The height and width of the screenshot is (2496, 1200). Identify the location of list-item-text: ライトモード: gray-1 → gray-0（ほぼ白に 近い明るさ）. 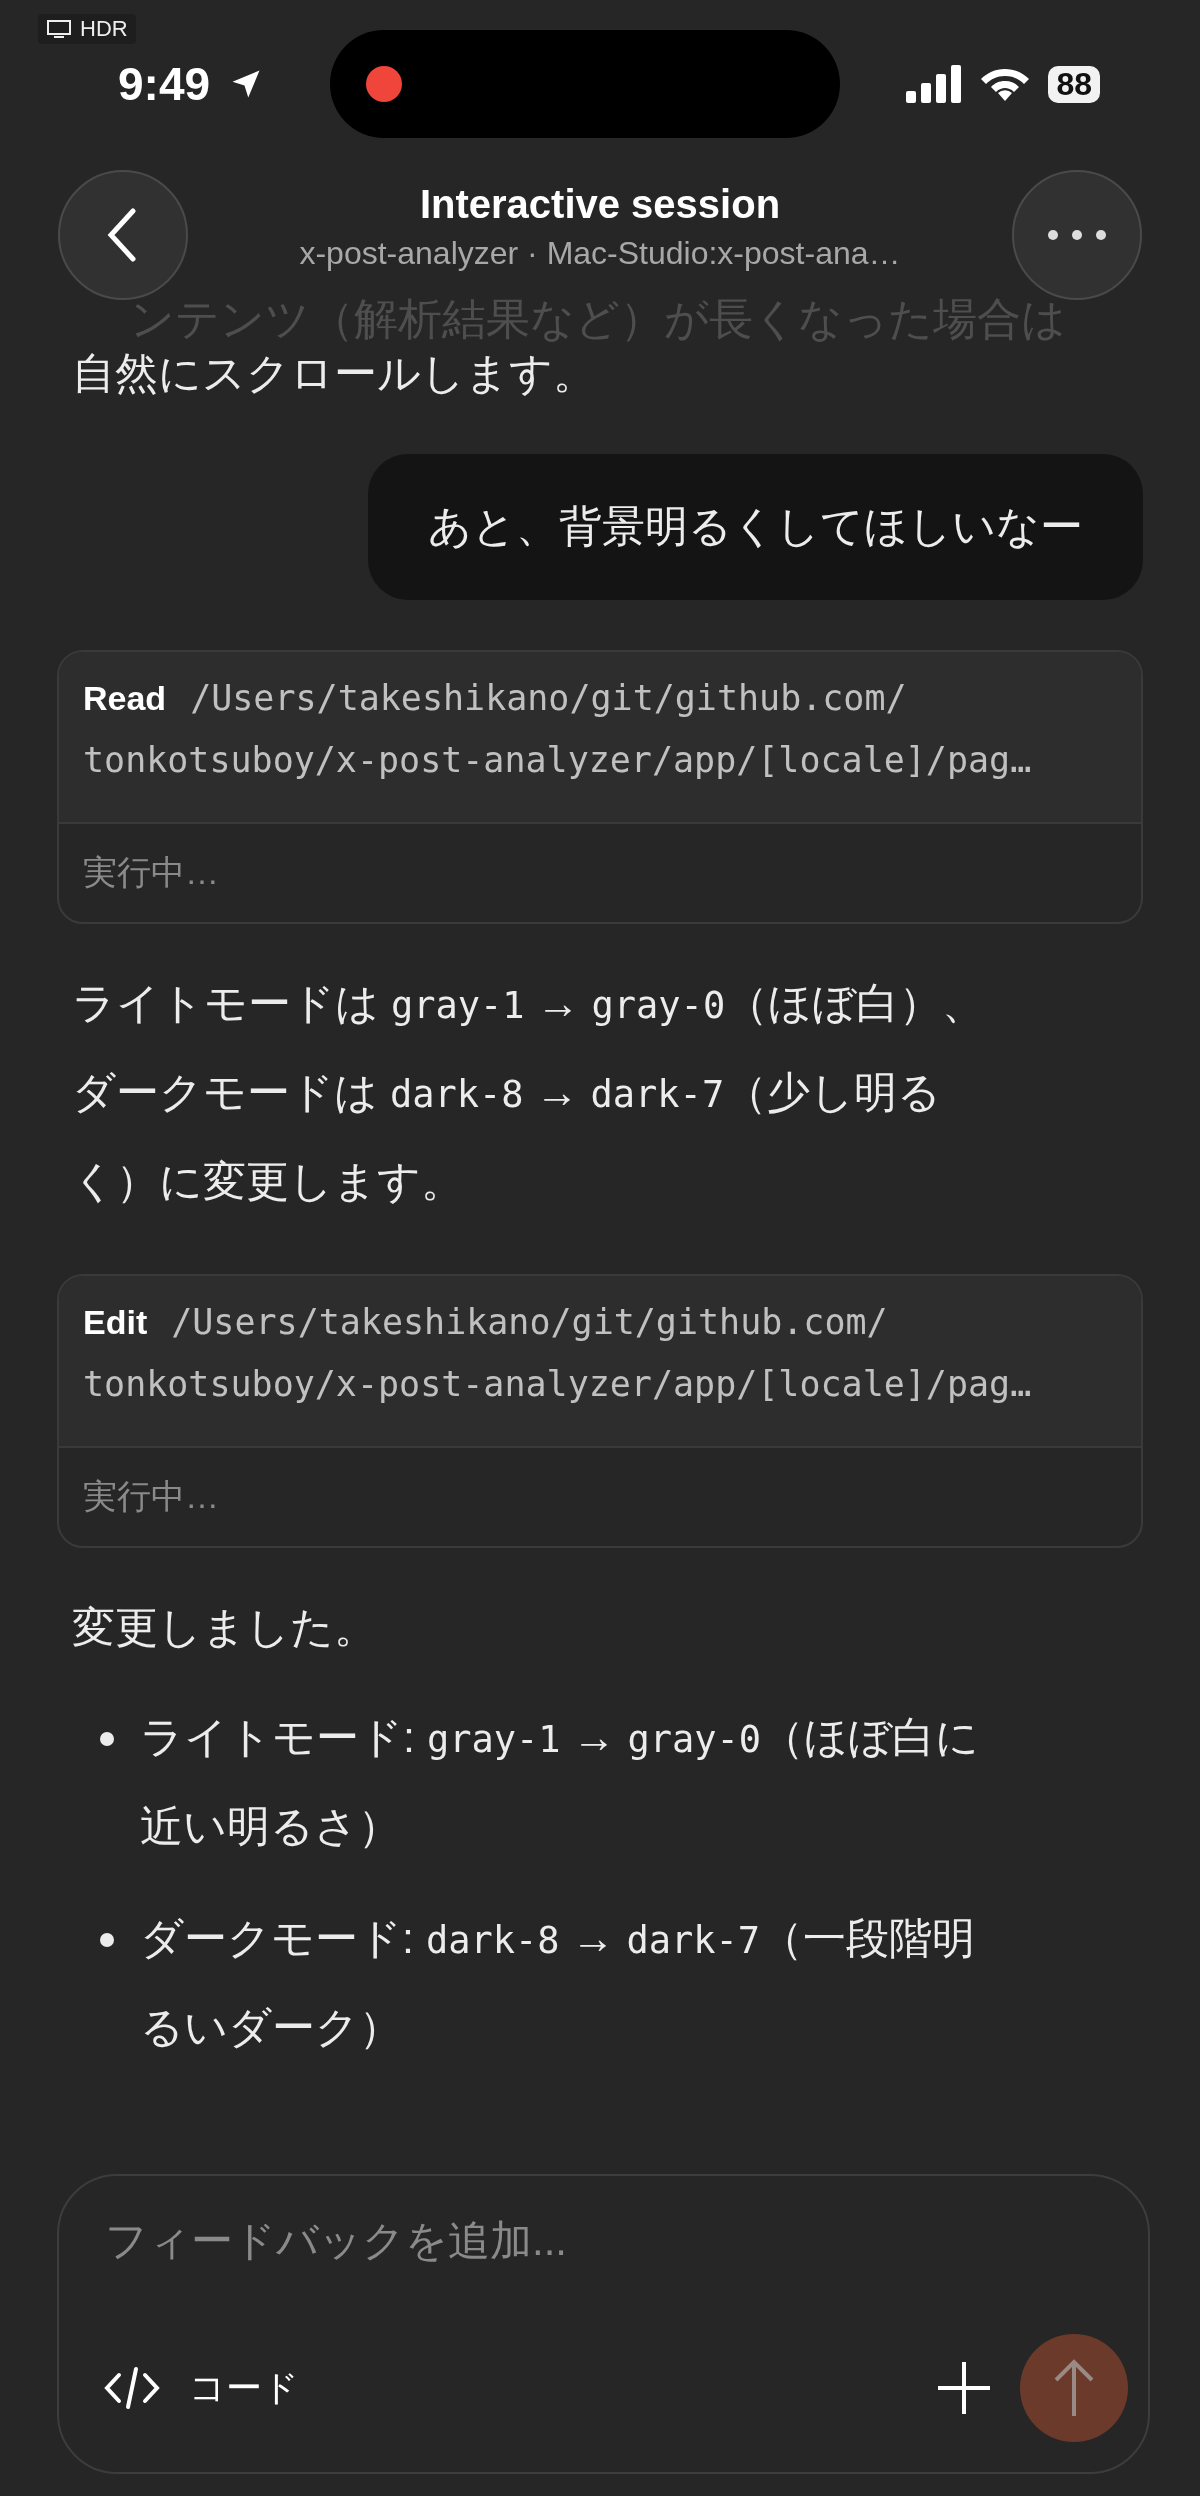
(560, 1782).